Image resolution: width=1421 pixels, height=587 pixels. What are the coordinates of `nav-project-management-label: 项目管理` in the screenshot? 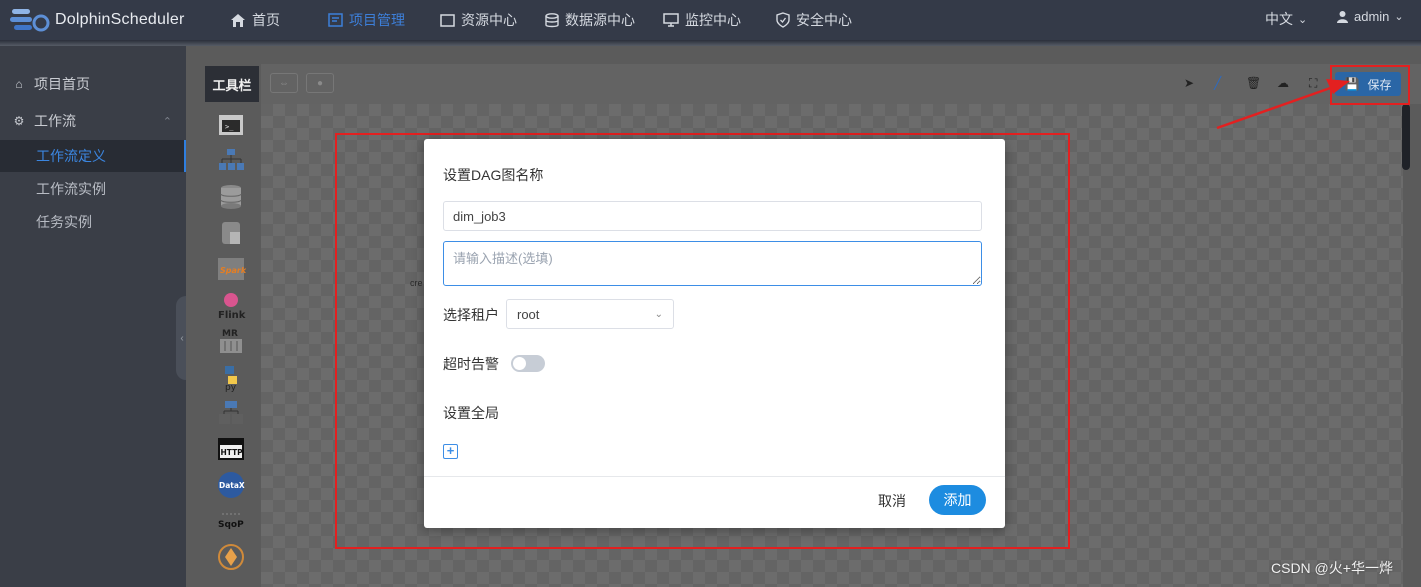 It's located at (377, 20).